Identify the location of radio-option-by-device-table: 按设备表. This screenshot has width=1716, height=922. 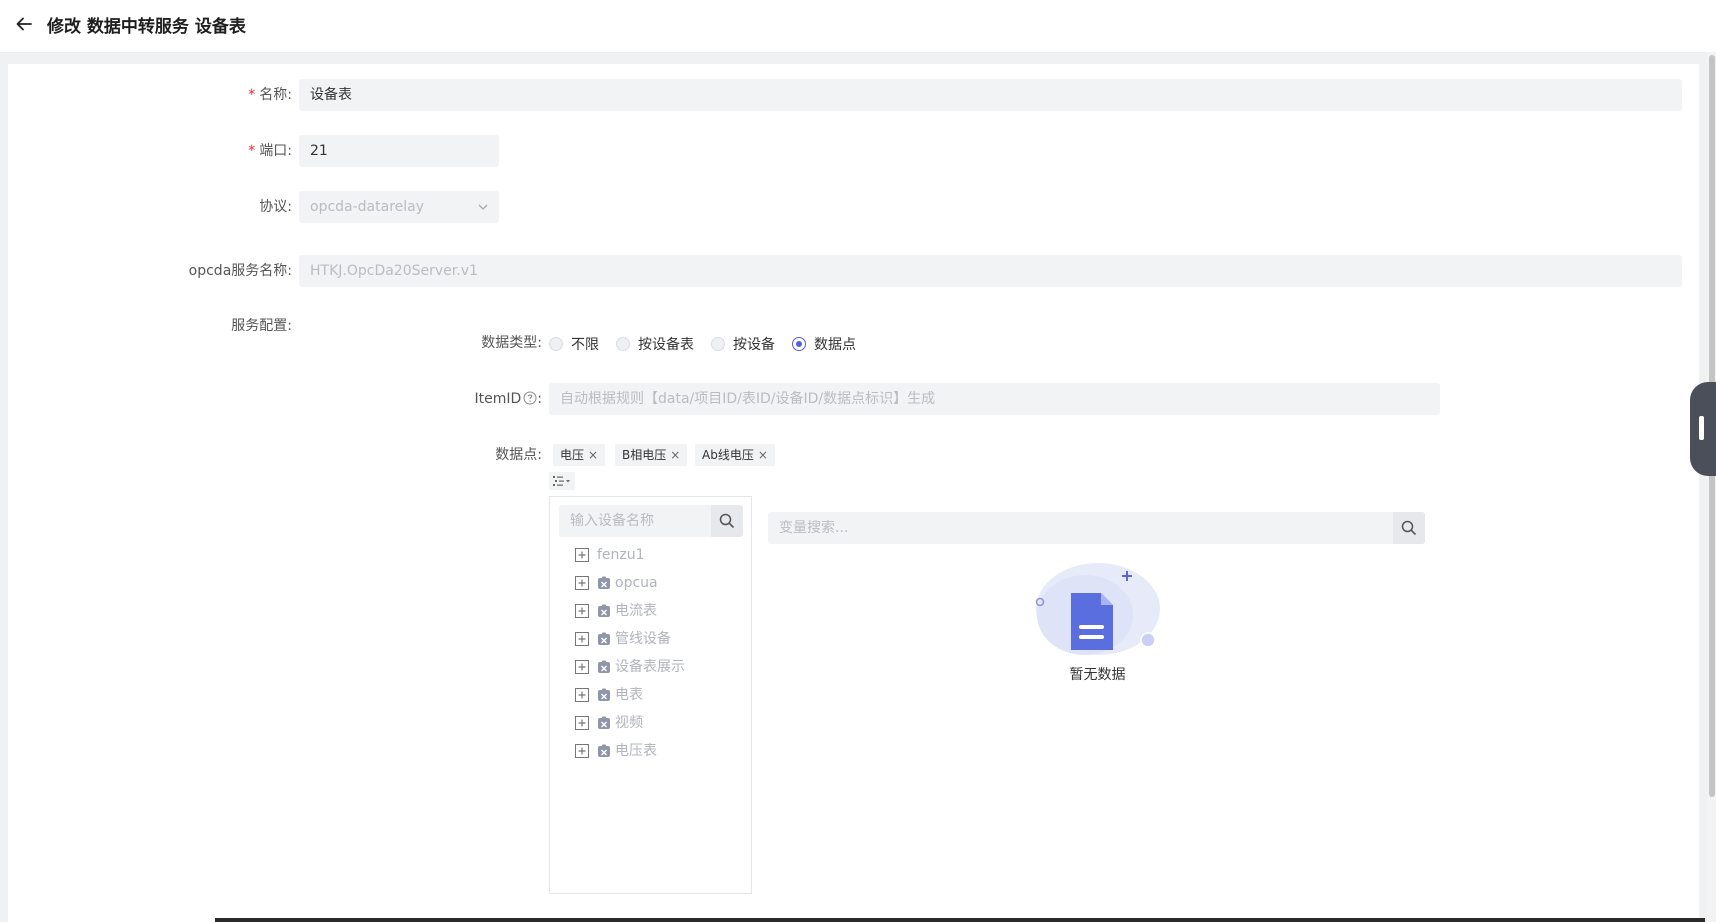
(655, 344).